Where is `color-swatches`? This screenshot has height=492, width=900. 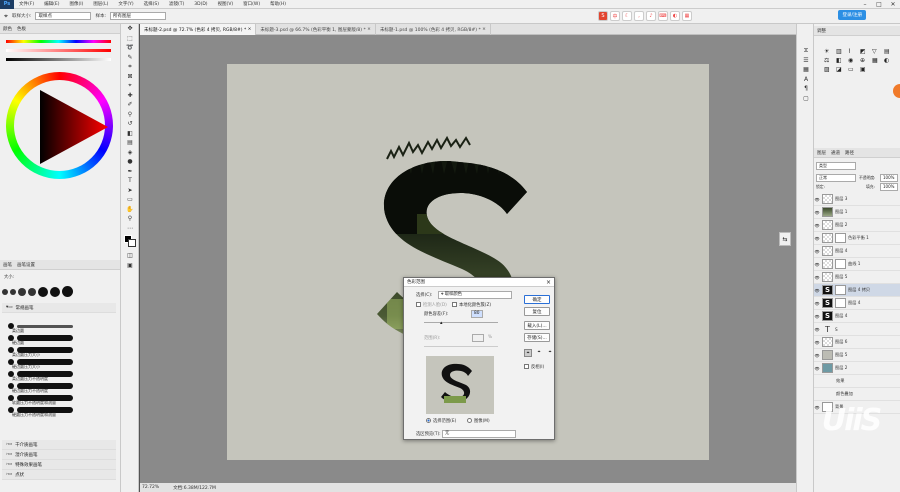
color-swatches is located at coordinates (130, 242).